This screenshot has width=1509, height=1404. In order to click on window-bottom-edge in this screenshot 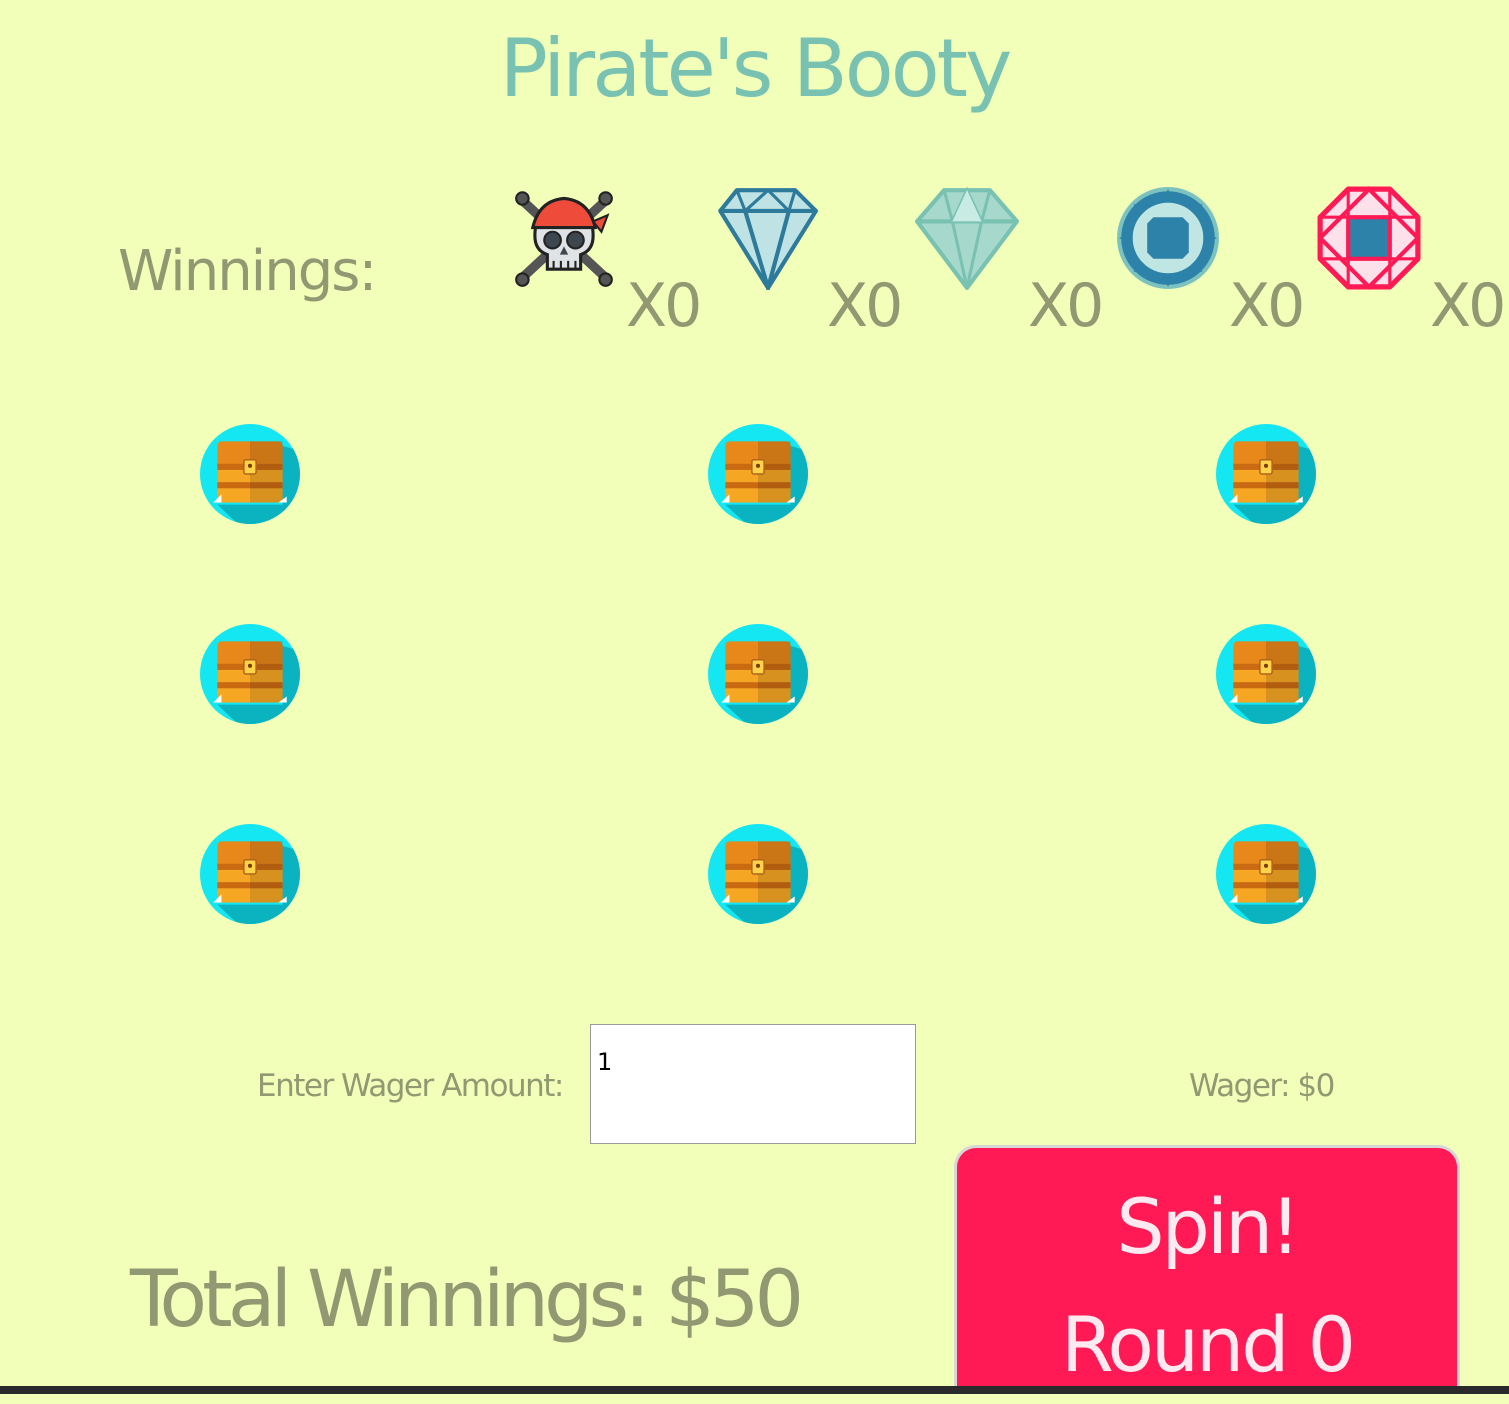, I will do `click(754, 1390)`.